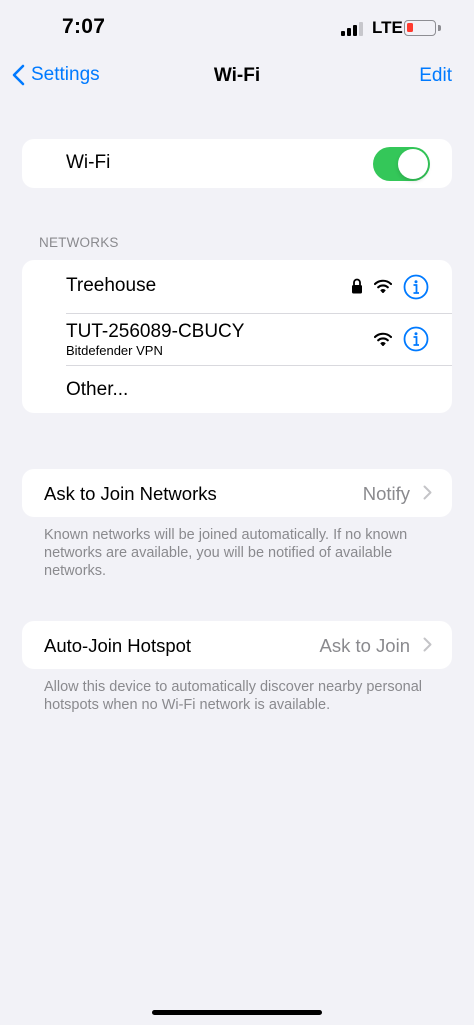  What do you see at coordinates (354, 29) in the screenshot?
I see `cellular-signal-icon` at bounding box center [354, 29].